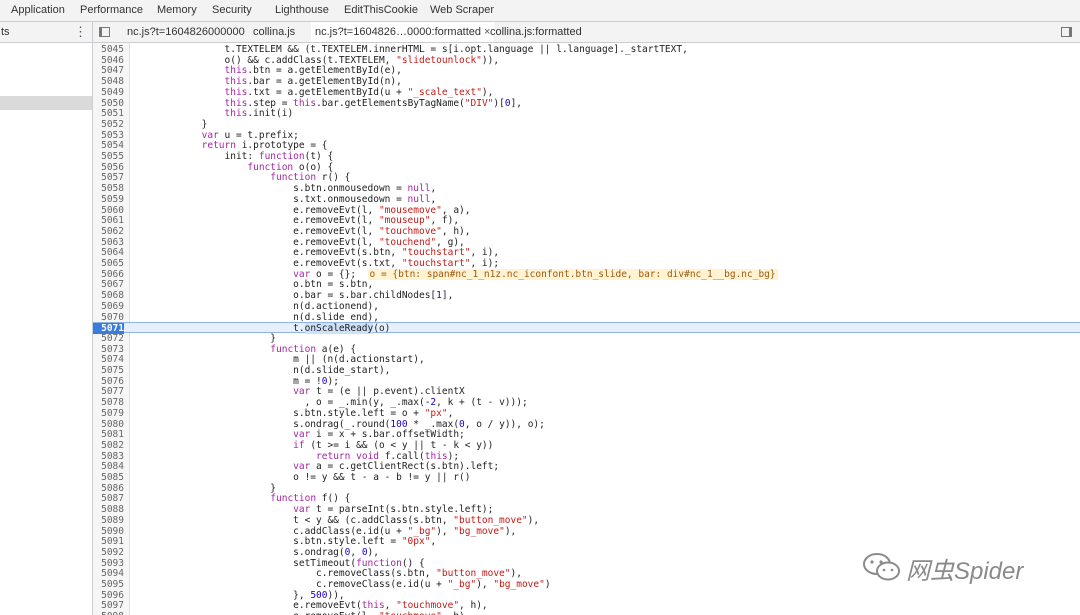 The image size is (1080, 615). I want to click on code-line: 5079 s.btn.style.left = o + "px",, so click(586, 413).